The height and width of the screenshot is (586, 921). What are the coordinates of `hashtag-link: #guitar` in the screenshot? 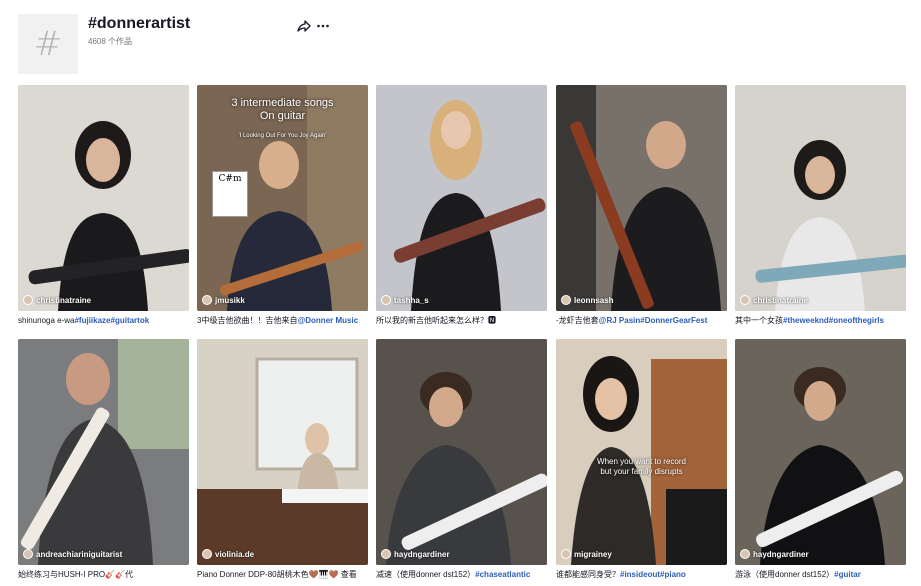 It's located at (847, 574).